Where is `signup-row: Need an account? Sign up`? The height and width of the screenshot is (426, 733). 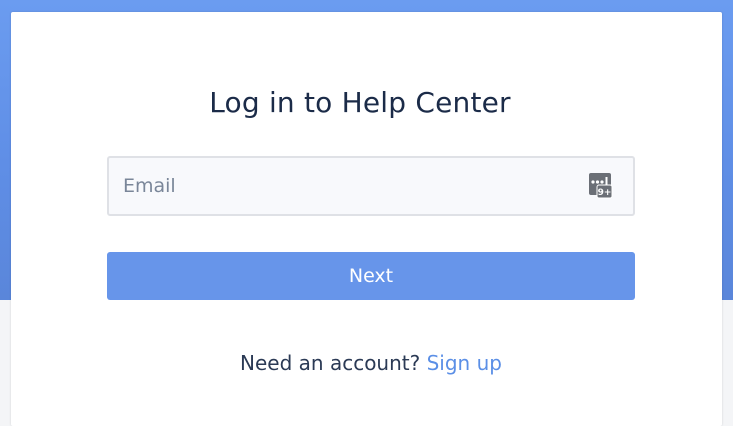 signup-row: Need an account? Sign up is located at coordinates (366, 363).